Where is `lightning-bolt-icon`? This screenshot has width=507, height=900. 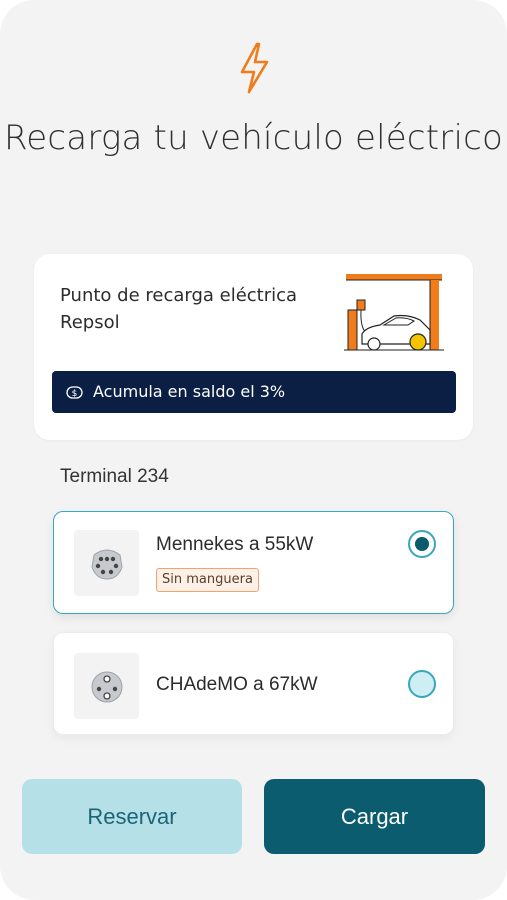 lightning-bolt-icon is located at coordinates (254, 68).